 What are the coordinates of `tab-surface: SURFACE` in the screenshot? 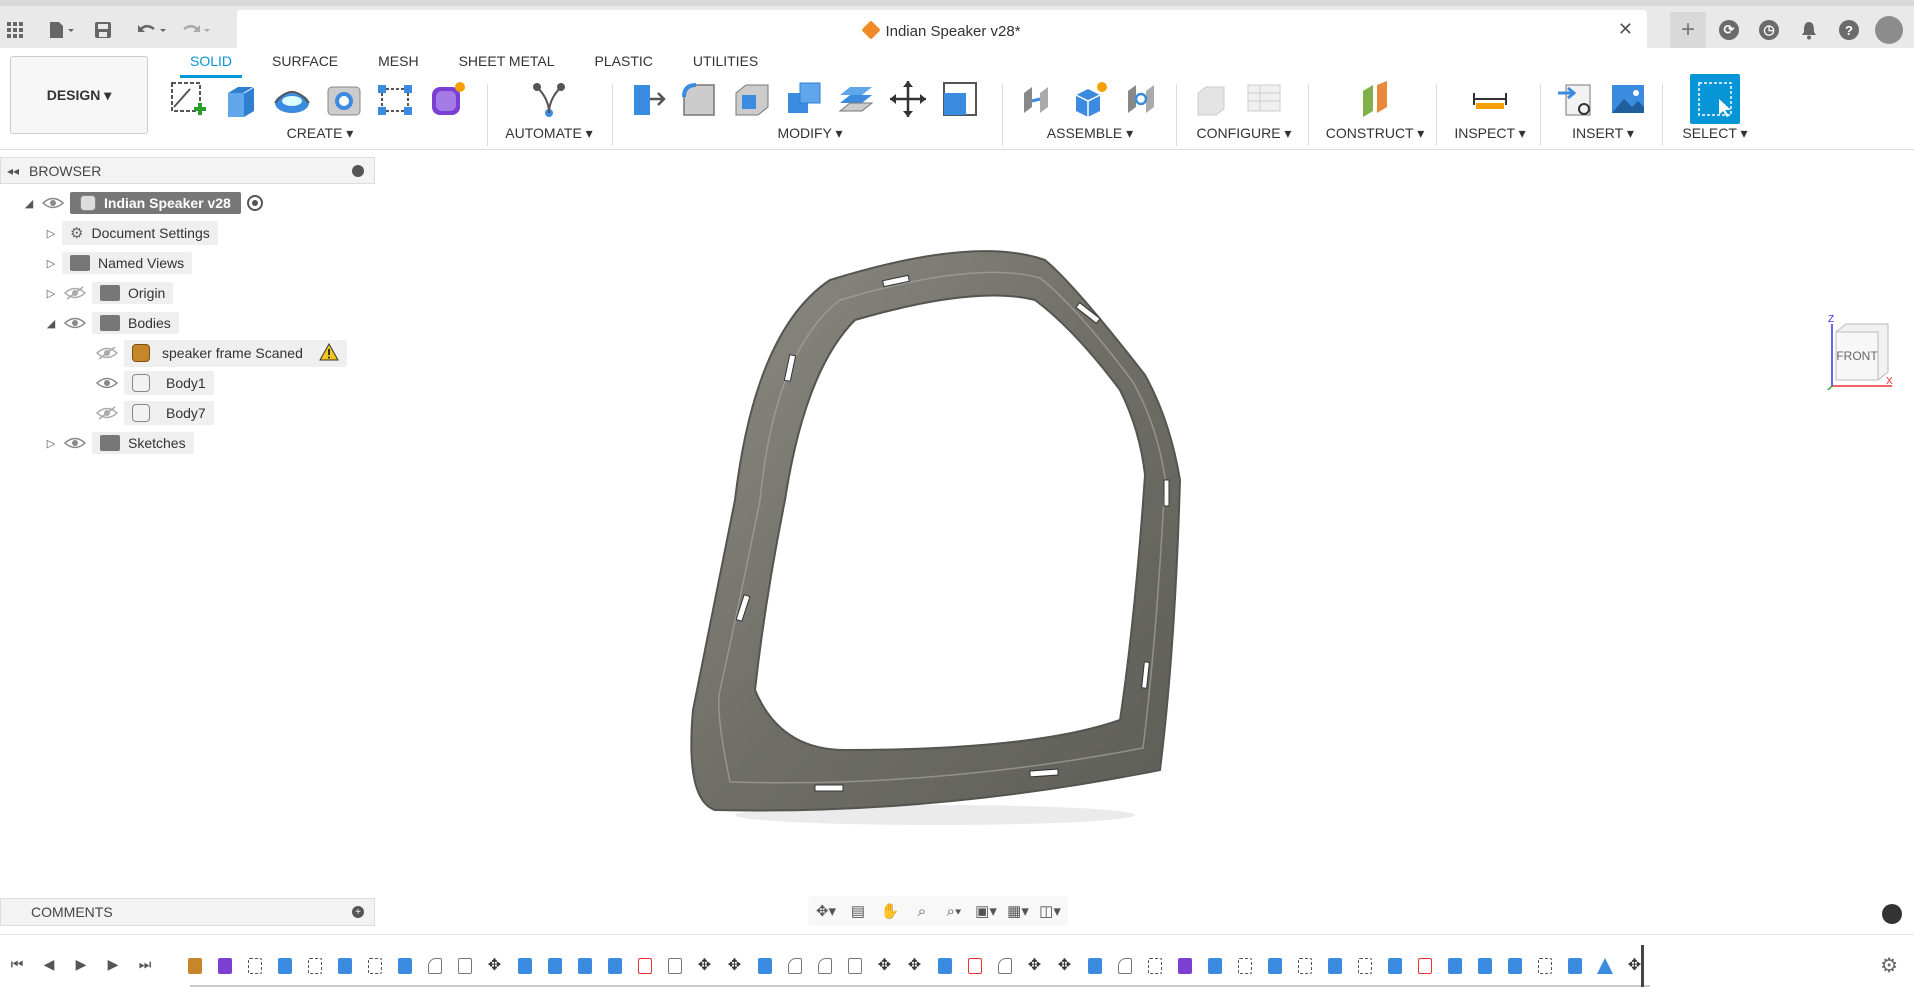 It's located at (305, 61).